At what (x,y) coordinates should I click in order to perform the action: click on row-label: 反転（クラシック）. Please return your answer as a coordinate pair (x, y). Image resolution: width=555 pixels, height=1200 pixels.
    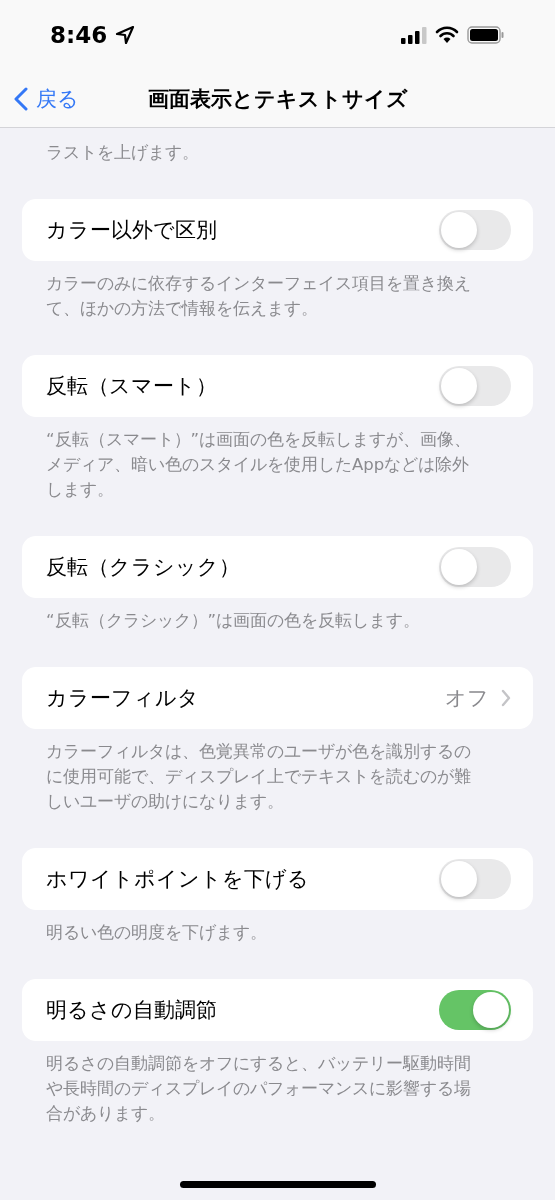
    Looking at the image, I should click on (143, 567).